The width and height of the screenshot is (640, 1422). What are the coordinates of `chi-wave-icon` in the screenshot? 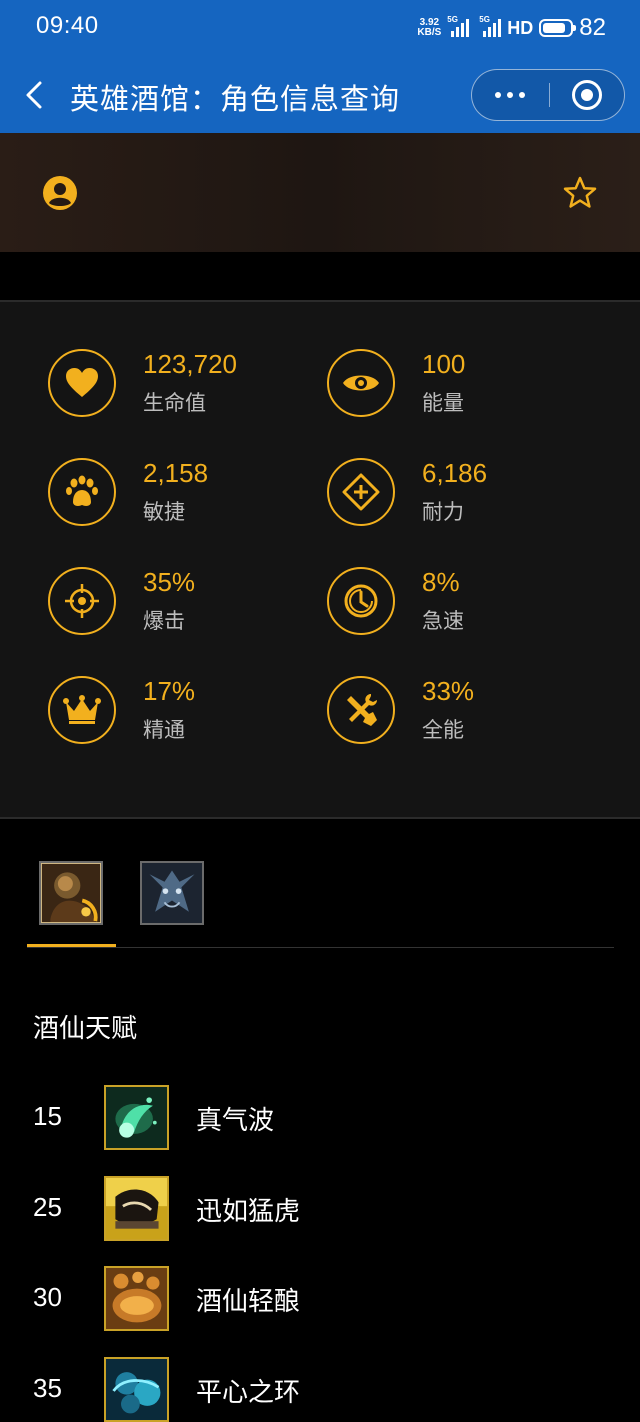 It's located at (136, 1117).